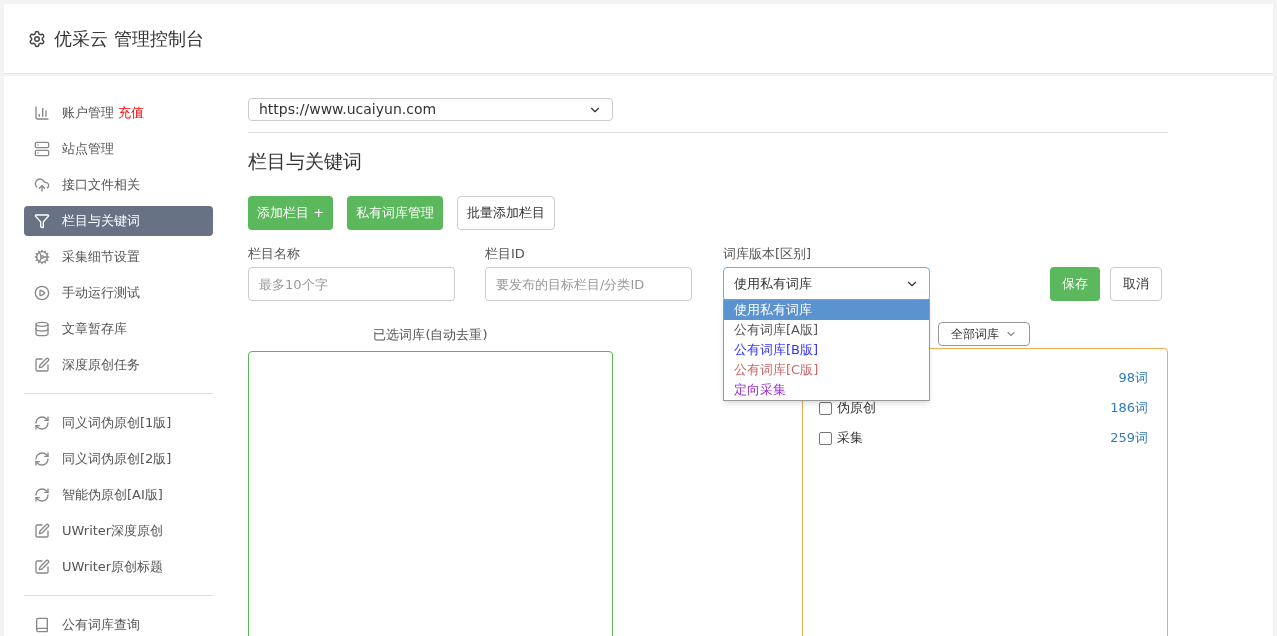  What do you see at coordinates (101, 625) in the screenshot?
I see `item-label: 公有词库查询` at bounding box center [101, 625].